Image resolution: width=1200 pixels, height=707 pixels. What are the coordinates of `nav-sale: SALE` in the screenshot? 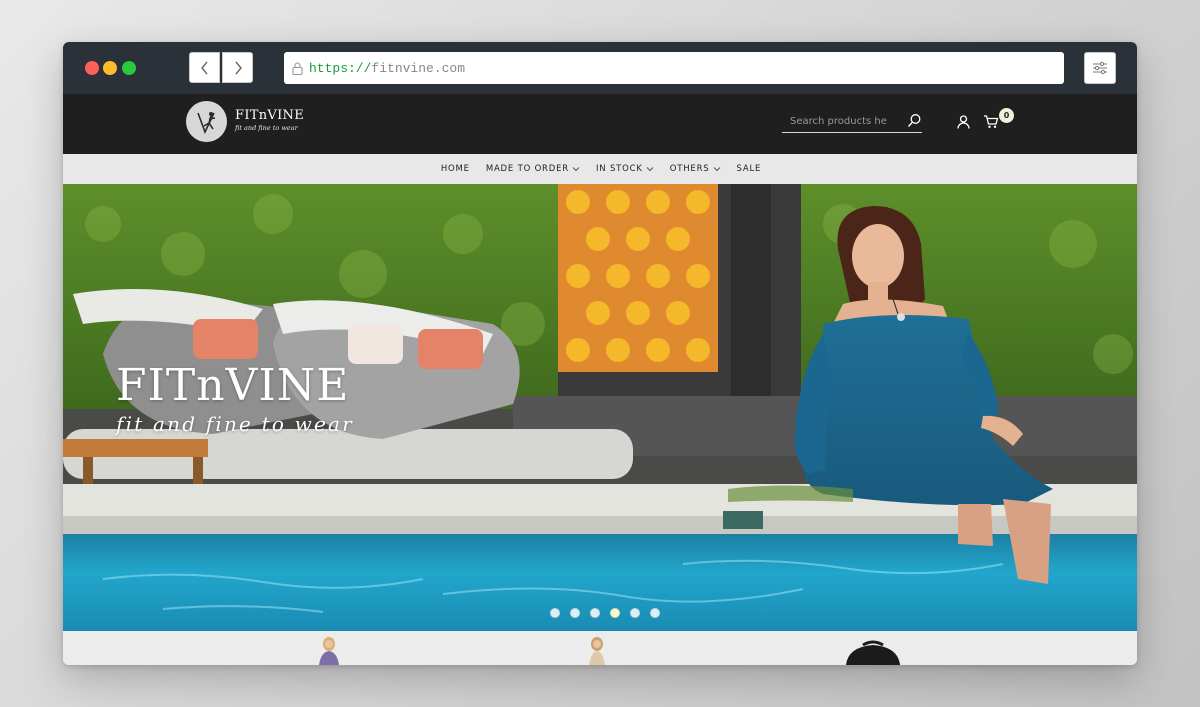 It's located at (748, 169).